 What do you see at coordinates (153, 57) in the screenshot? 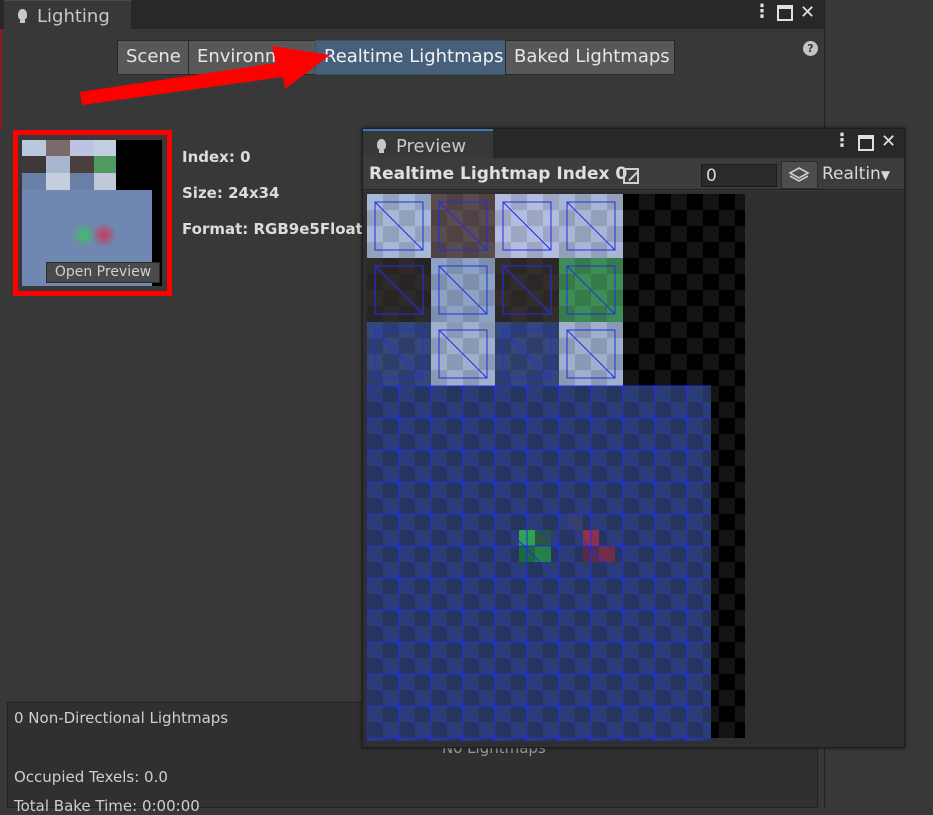
I see `tab-scene: Scene` at bounding box center [153, 57].